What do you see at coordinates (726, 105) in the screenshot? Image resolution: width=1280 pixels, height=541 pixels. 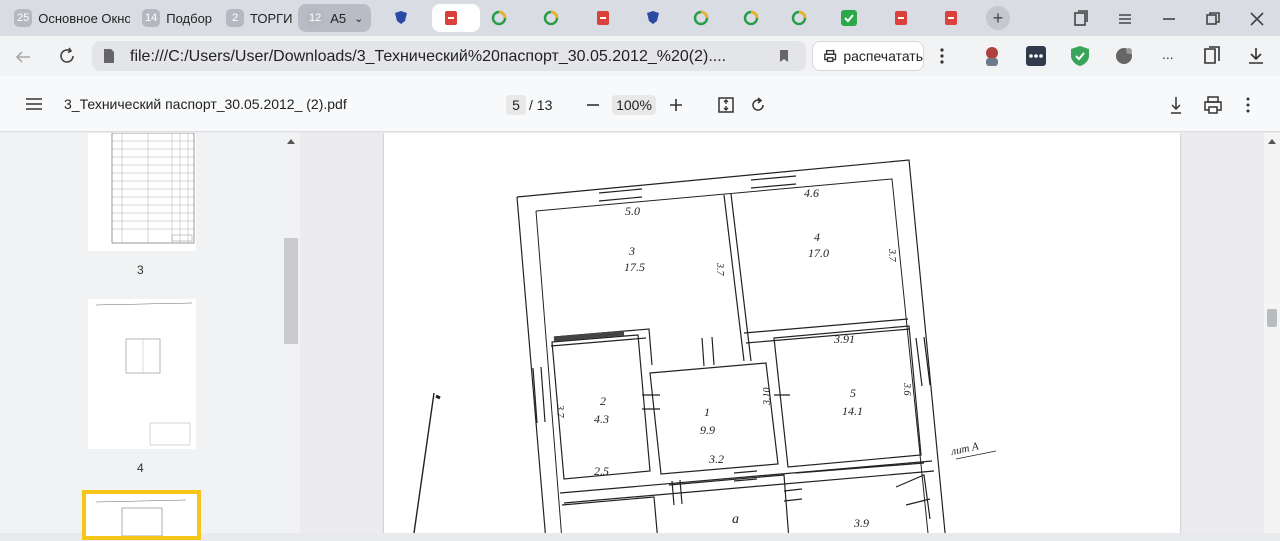 I see `fit-page-icon` at bounding box center [726, 105].